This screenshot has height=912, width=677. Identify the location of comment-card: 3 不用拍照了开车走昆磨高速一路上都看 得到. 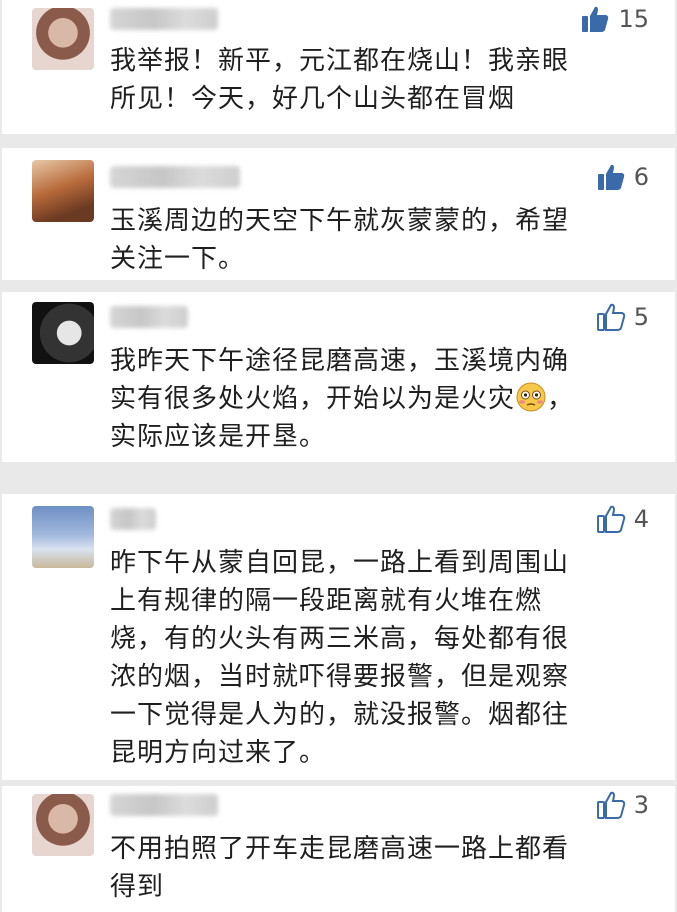
(338, 849).